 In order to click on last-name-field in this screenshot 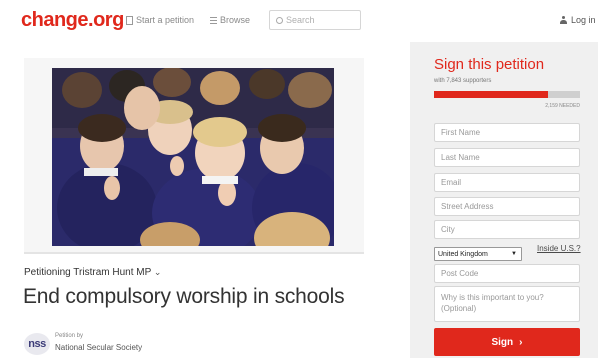, I will do `click(507, 157)`.